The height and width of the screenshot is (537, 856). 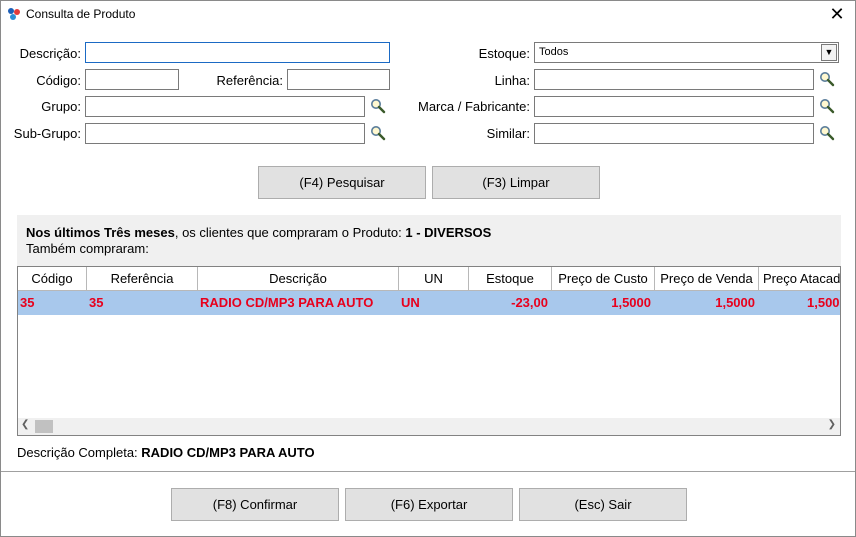 I want to click on similar-label: Similar:, so click(x=508, y=133).